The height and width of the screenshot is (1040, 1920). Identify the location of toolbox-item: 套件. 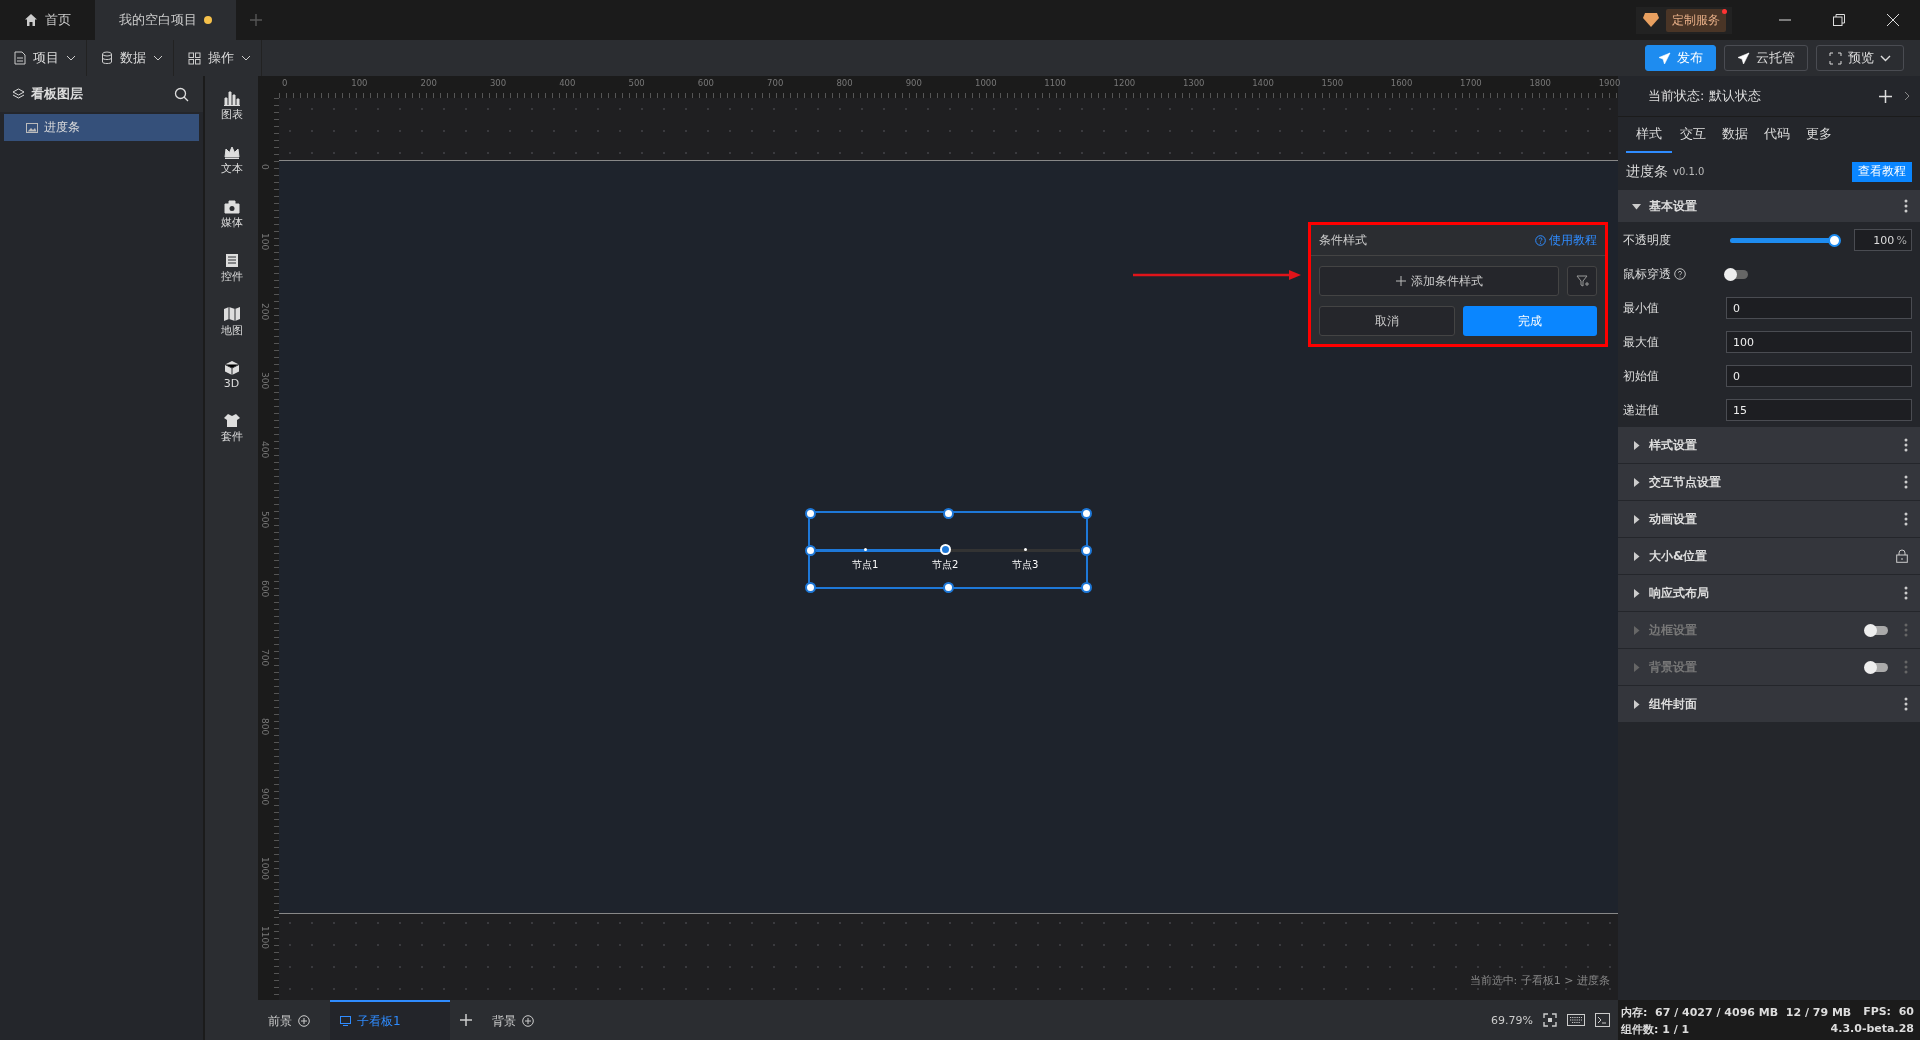
(231, 428).